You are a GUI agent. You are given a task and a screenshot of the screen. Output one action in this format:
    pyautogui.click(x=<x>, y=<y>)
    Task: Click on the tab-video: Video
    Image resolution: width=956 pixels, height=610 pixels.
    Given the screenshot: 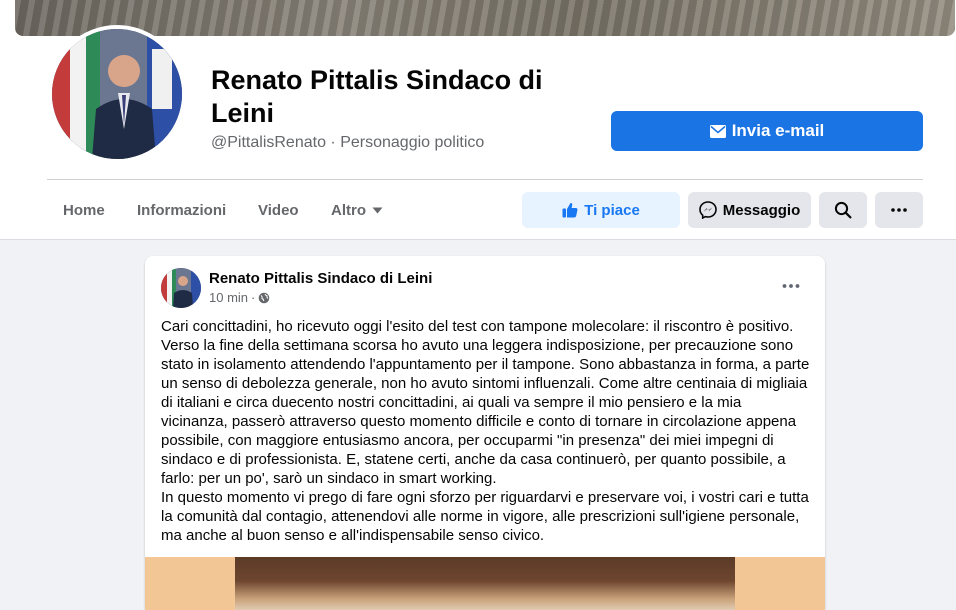 What is the action you would take?
    pyautogui.click(x=278, y=210)
    